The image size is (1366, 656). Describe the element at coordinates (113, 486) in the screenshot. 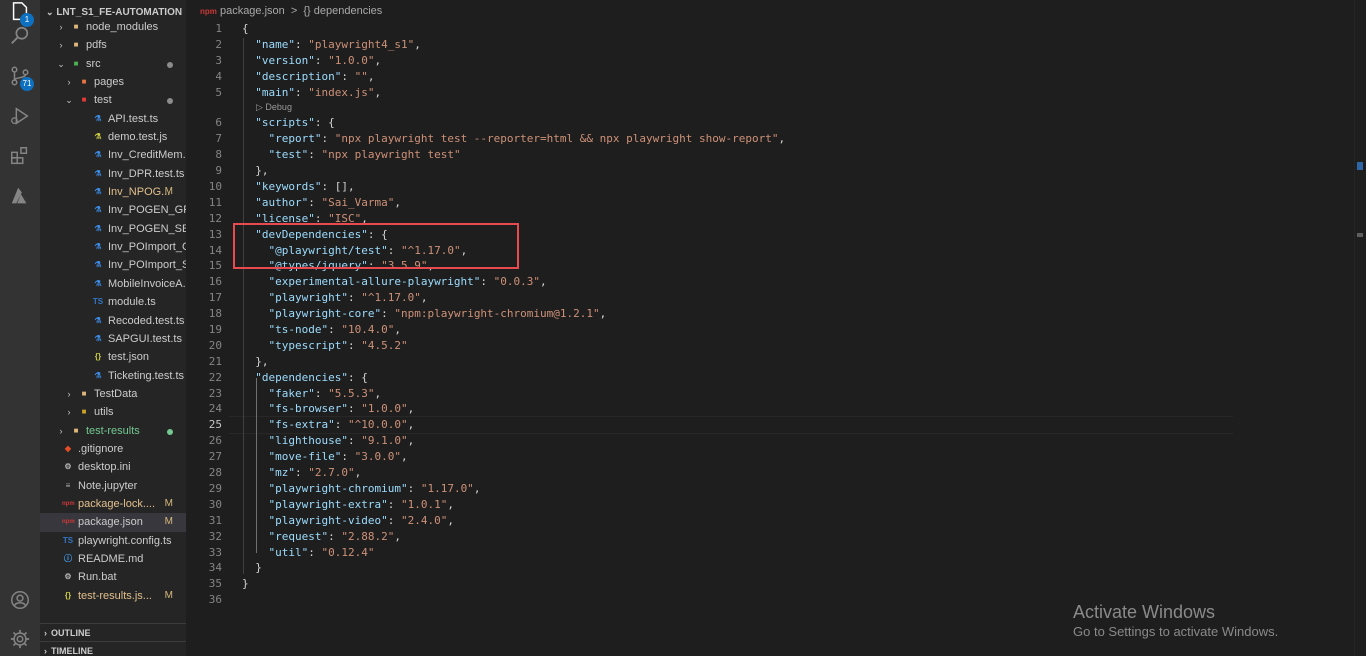

I see `tree-item: ≡ Note.jupyter` at that location.